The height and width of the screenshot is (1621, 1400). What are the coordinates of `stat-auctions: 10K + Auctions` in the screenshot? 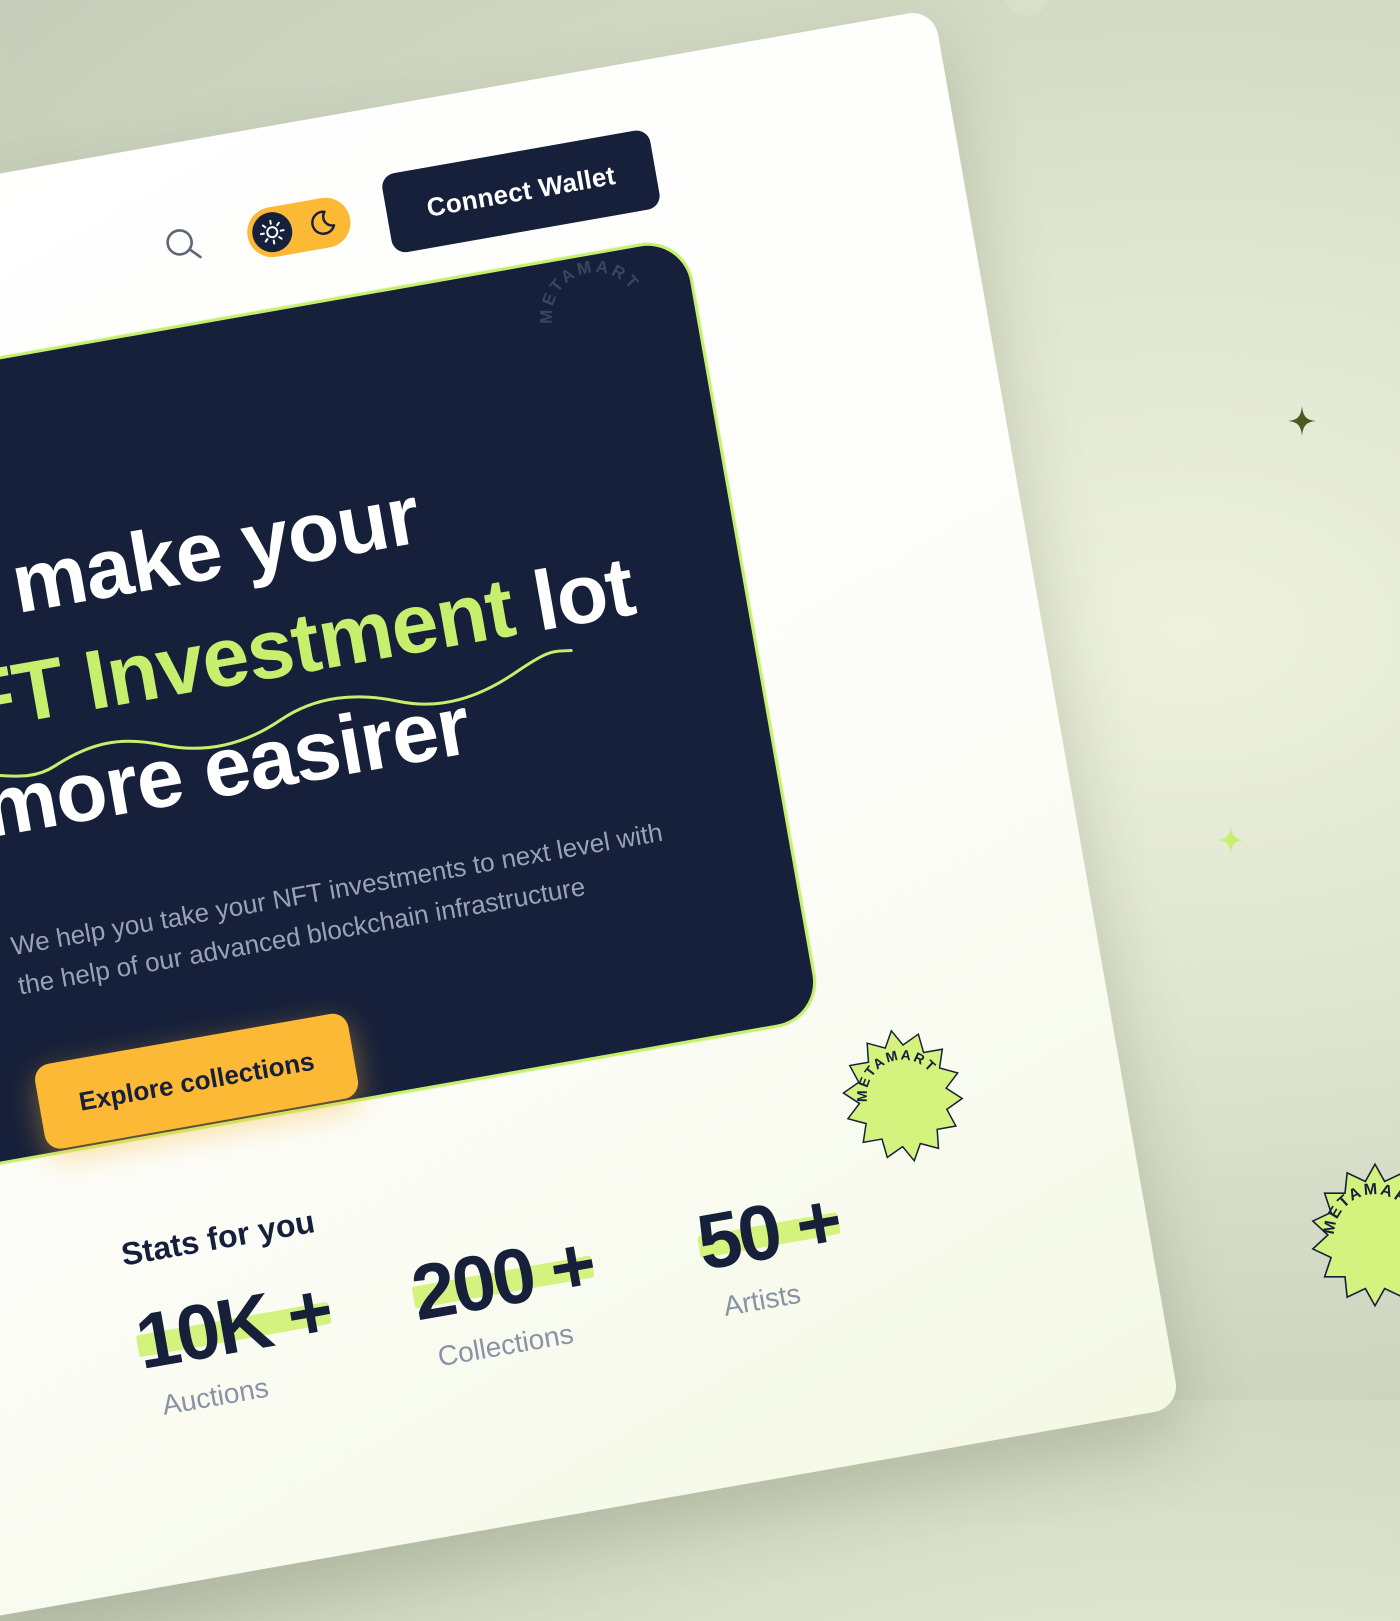 It's located at (236, 1344).